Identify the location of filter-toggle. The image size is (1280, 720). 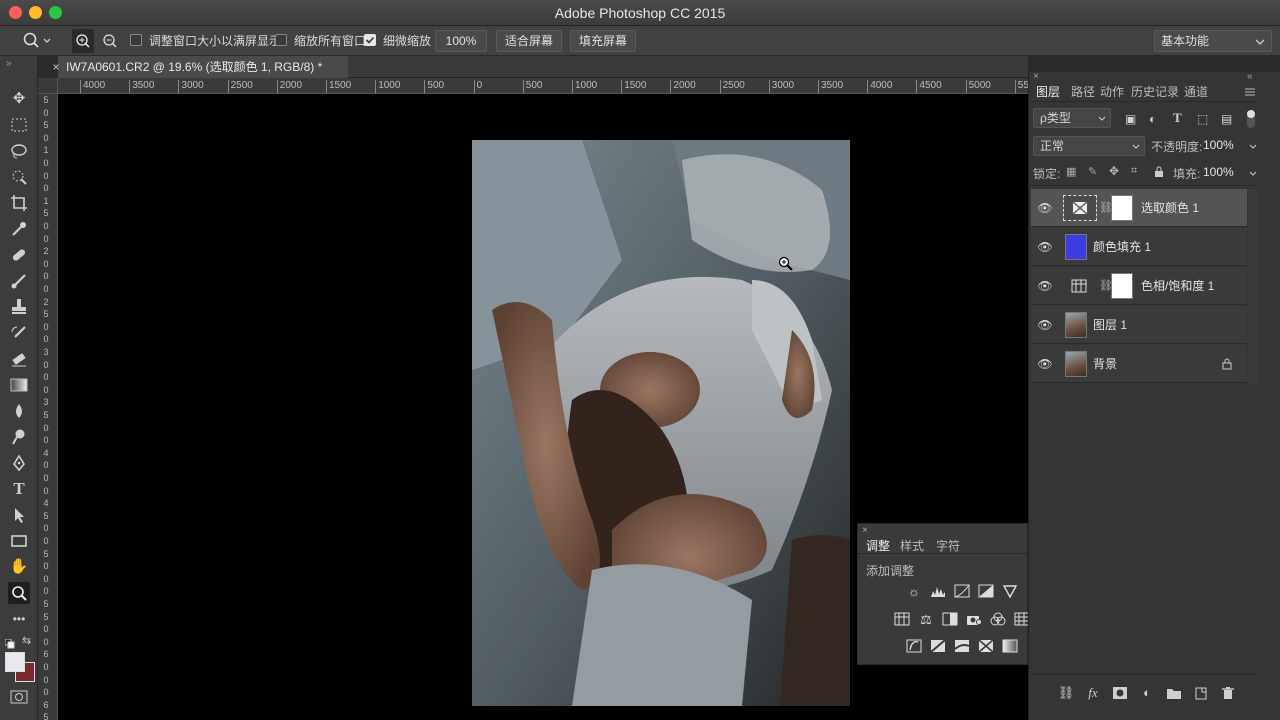
(1251, 119).